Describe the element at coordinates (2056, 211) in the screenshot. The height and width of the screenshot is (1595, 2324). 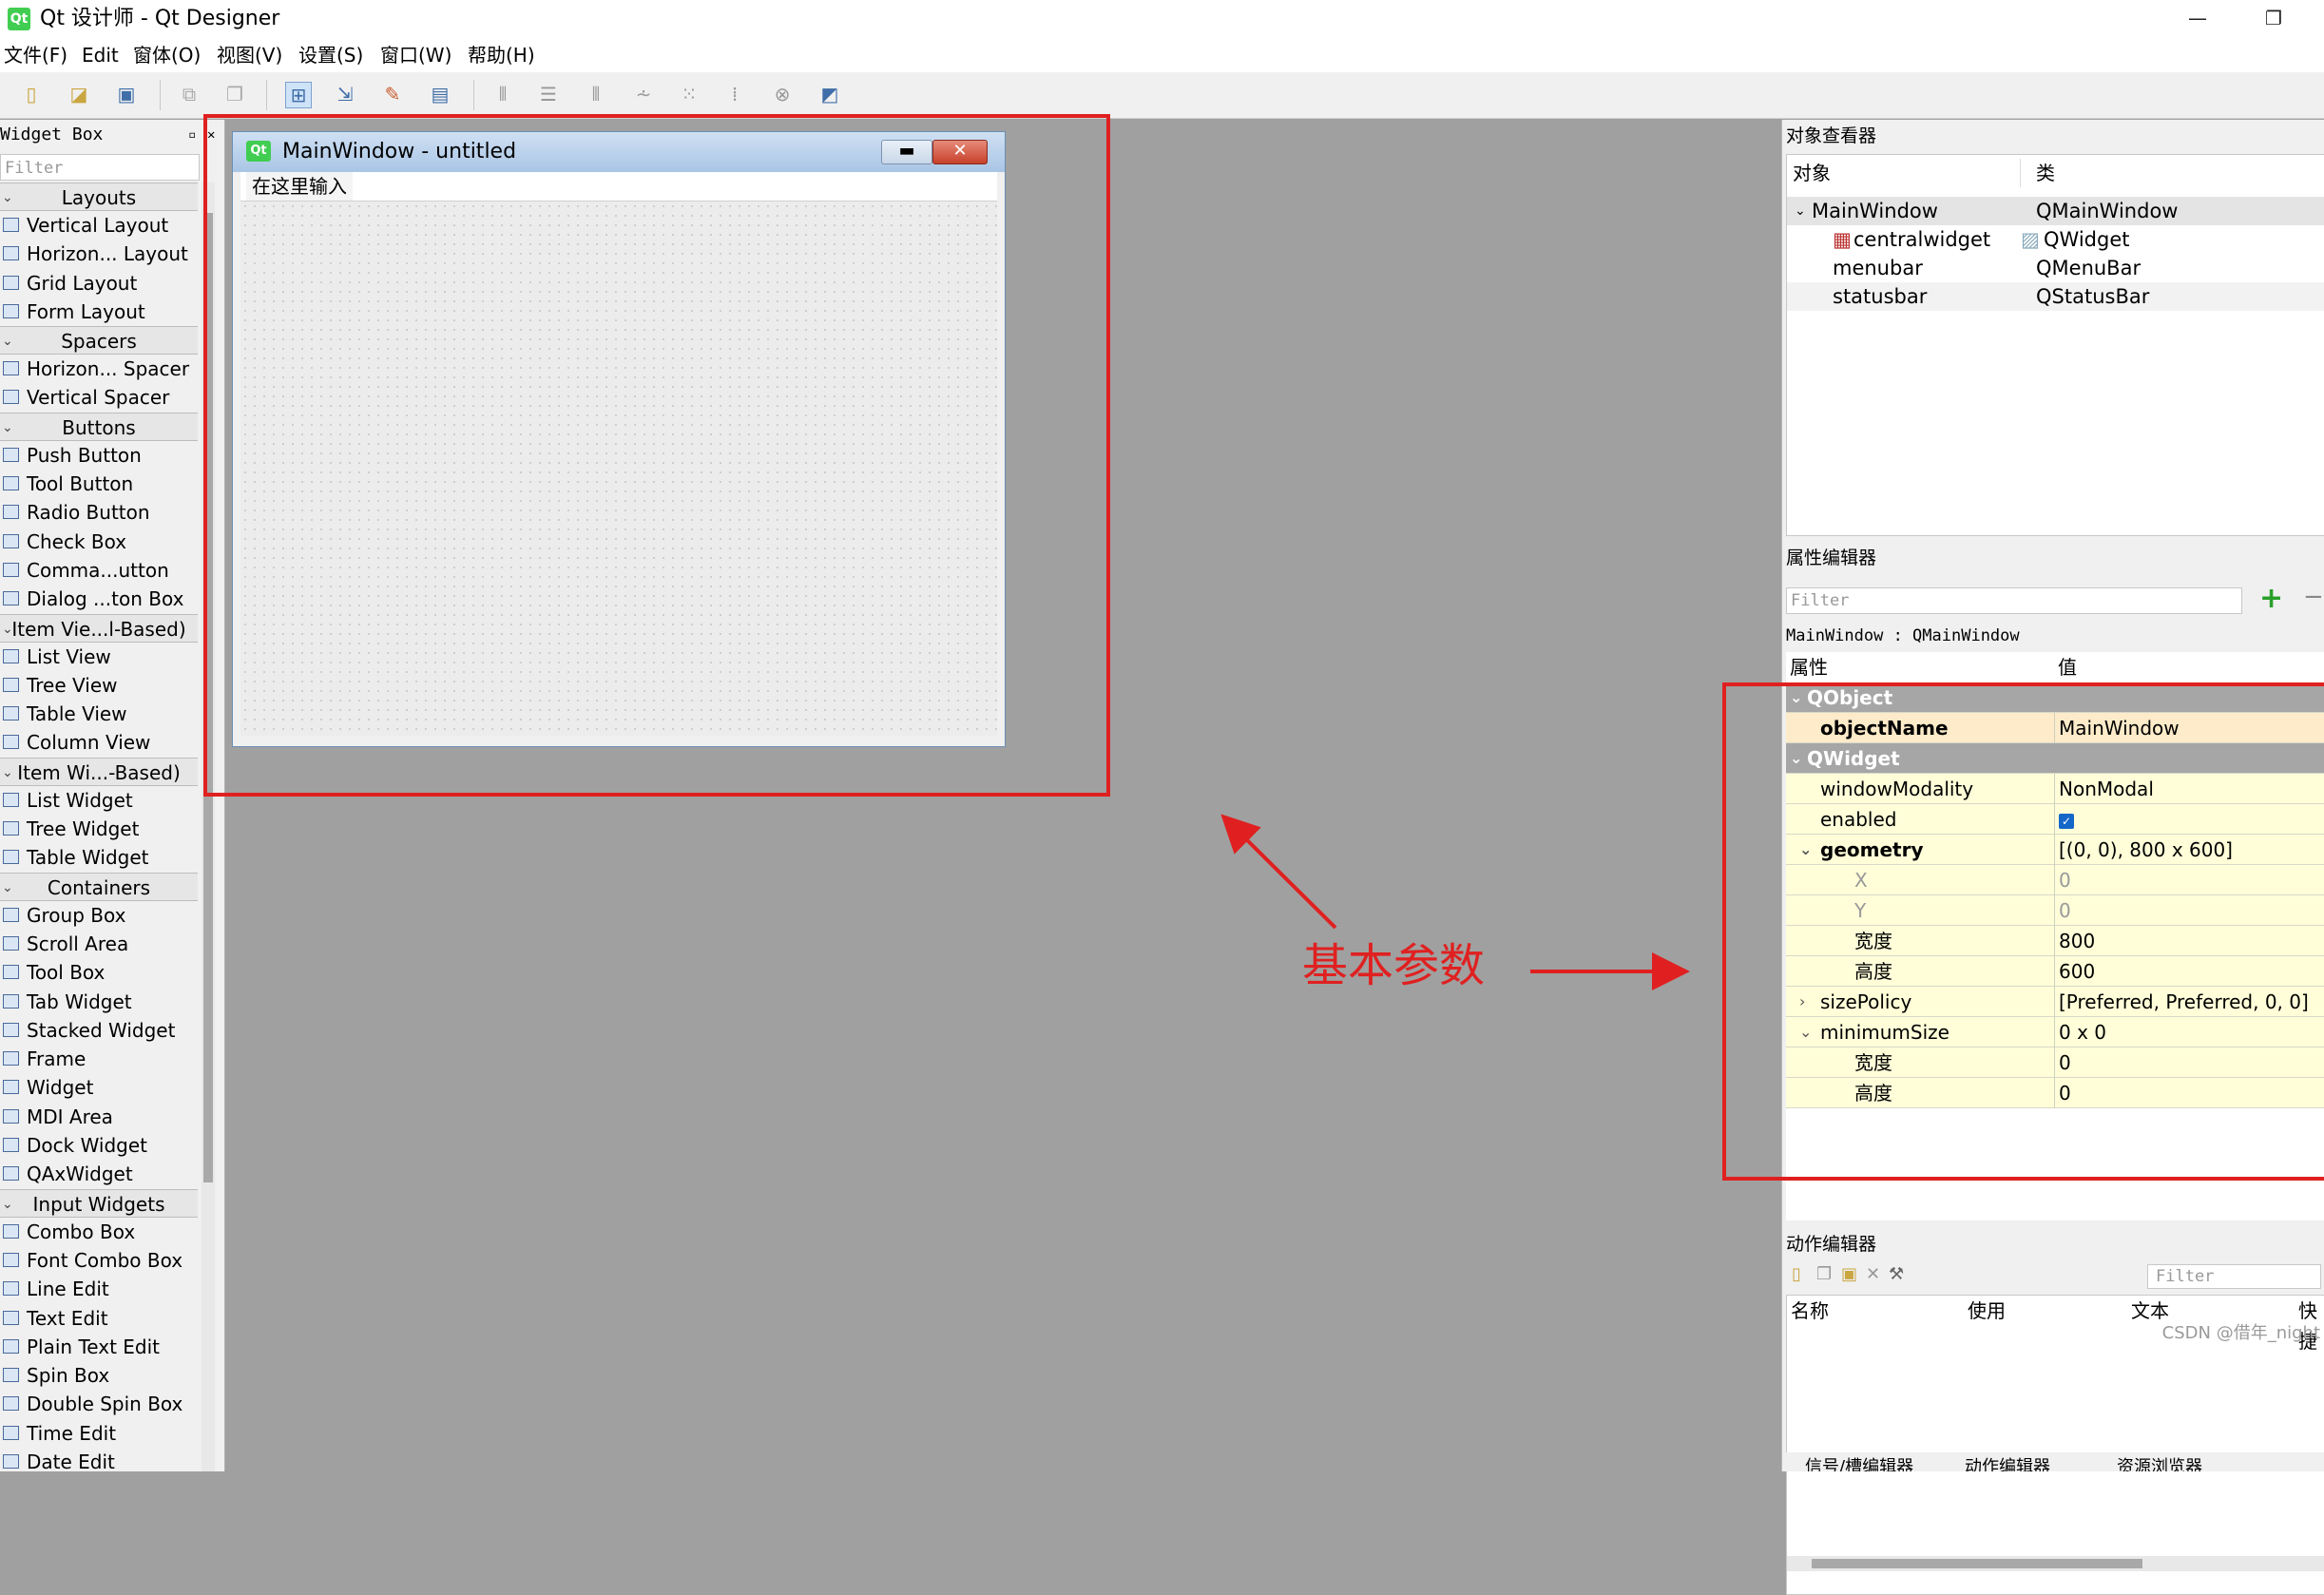
I see `tree-row: ⌄ MainWindow QMainWindow` at that location.